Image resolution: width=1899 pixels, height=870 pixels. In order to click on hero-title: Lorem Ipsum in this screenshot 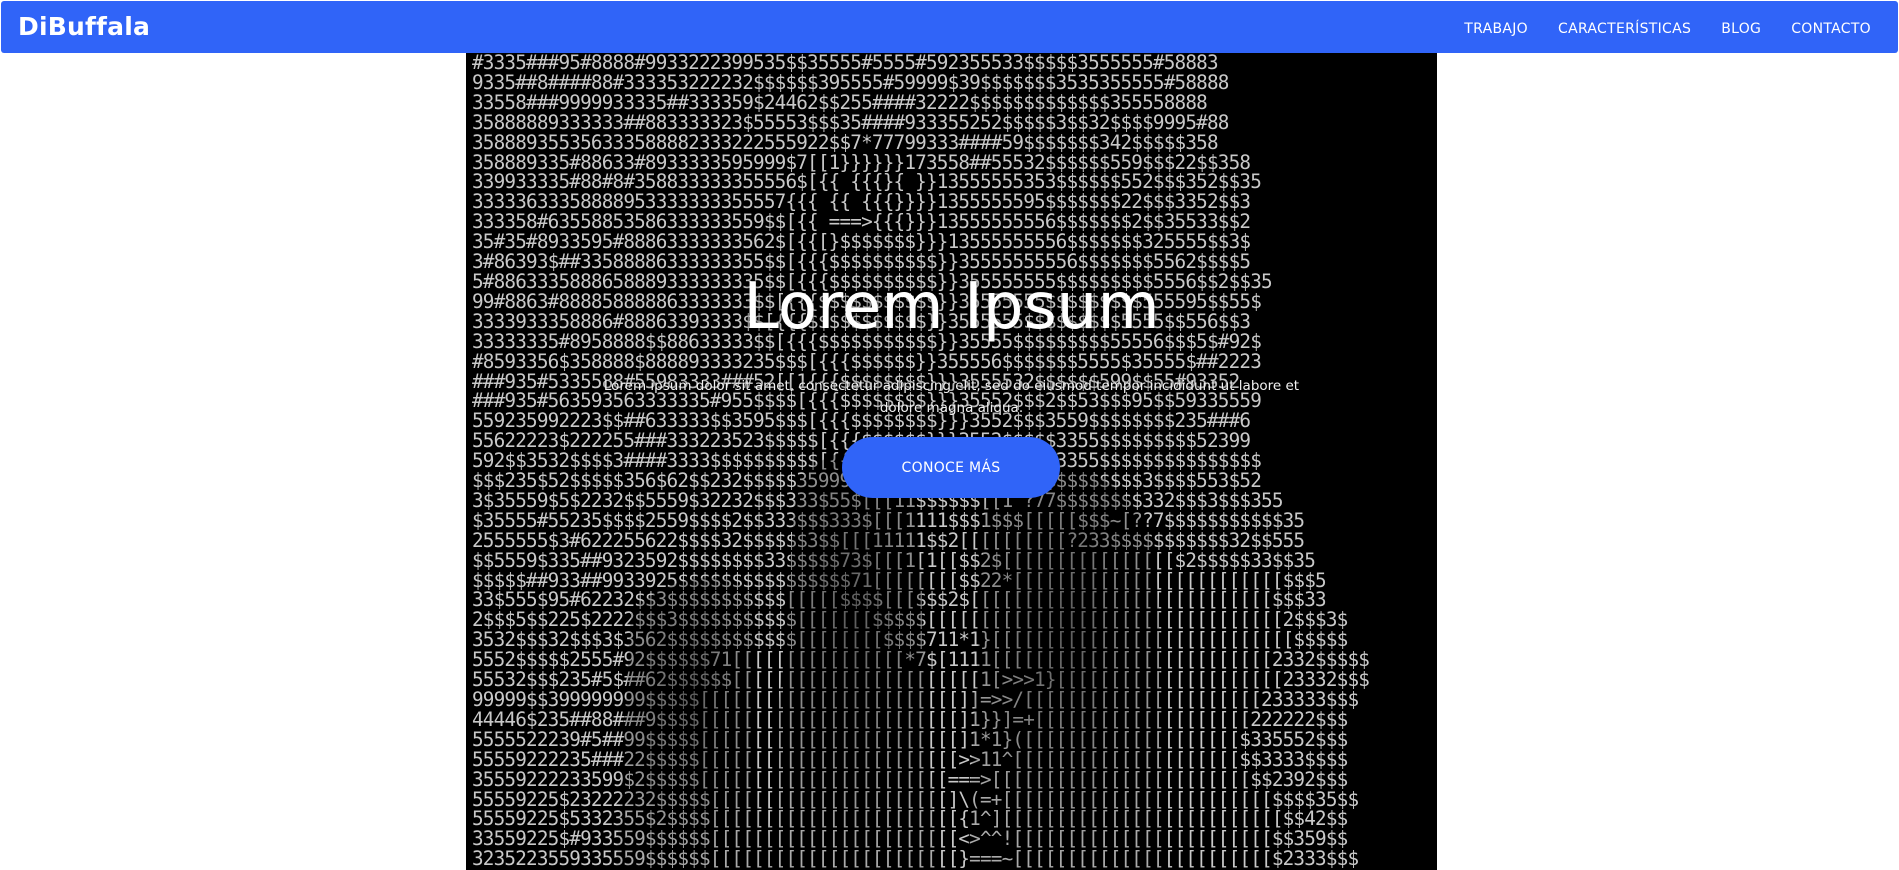, I will do `click(951, 307)`.